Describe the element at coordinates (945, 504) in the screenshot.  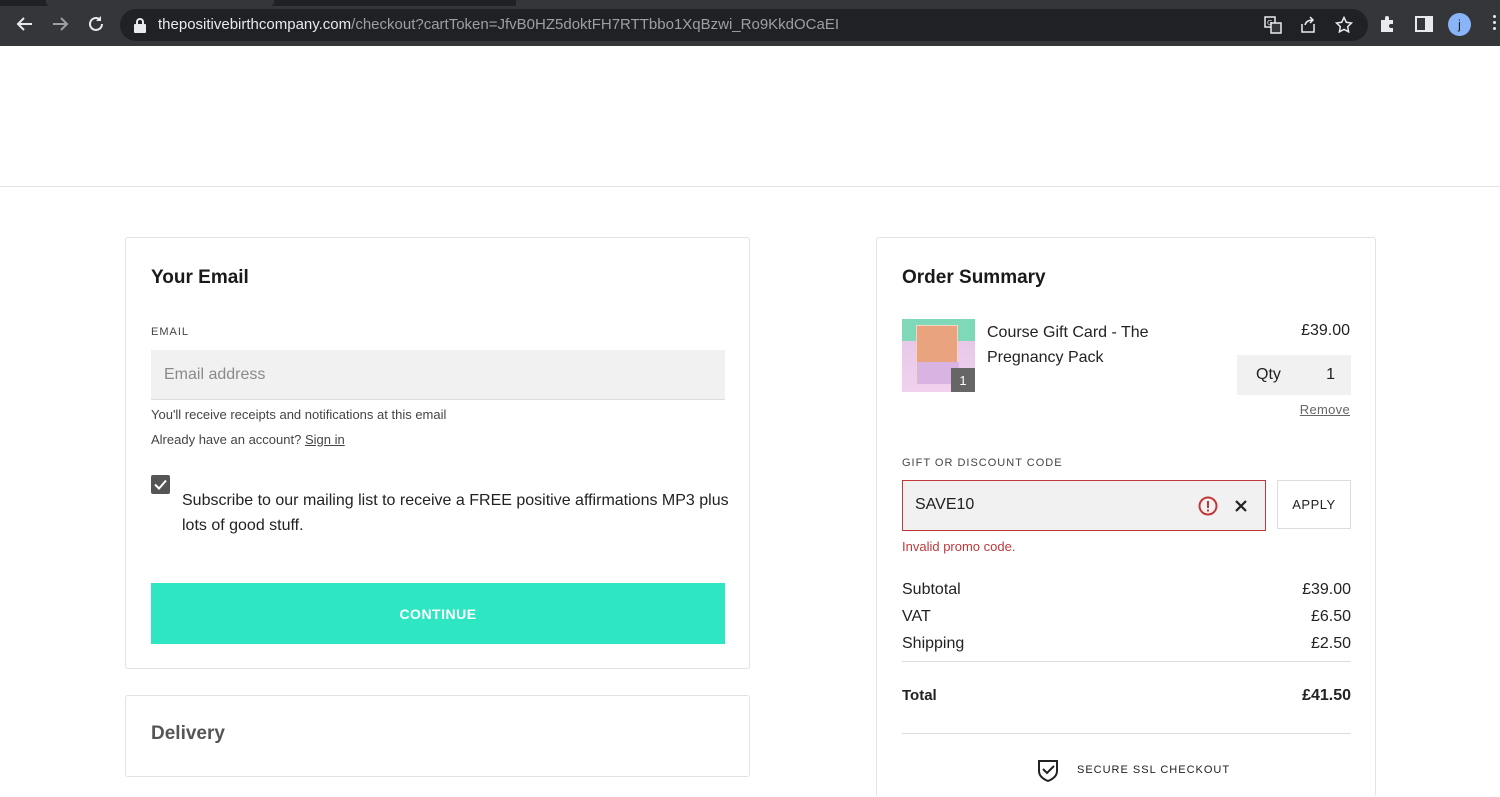
I see `discount-code-value: SAVE10` at that location.